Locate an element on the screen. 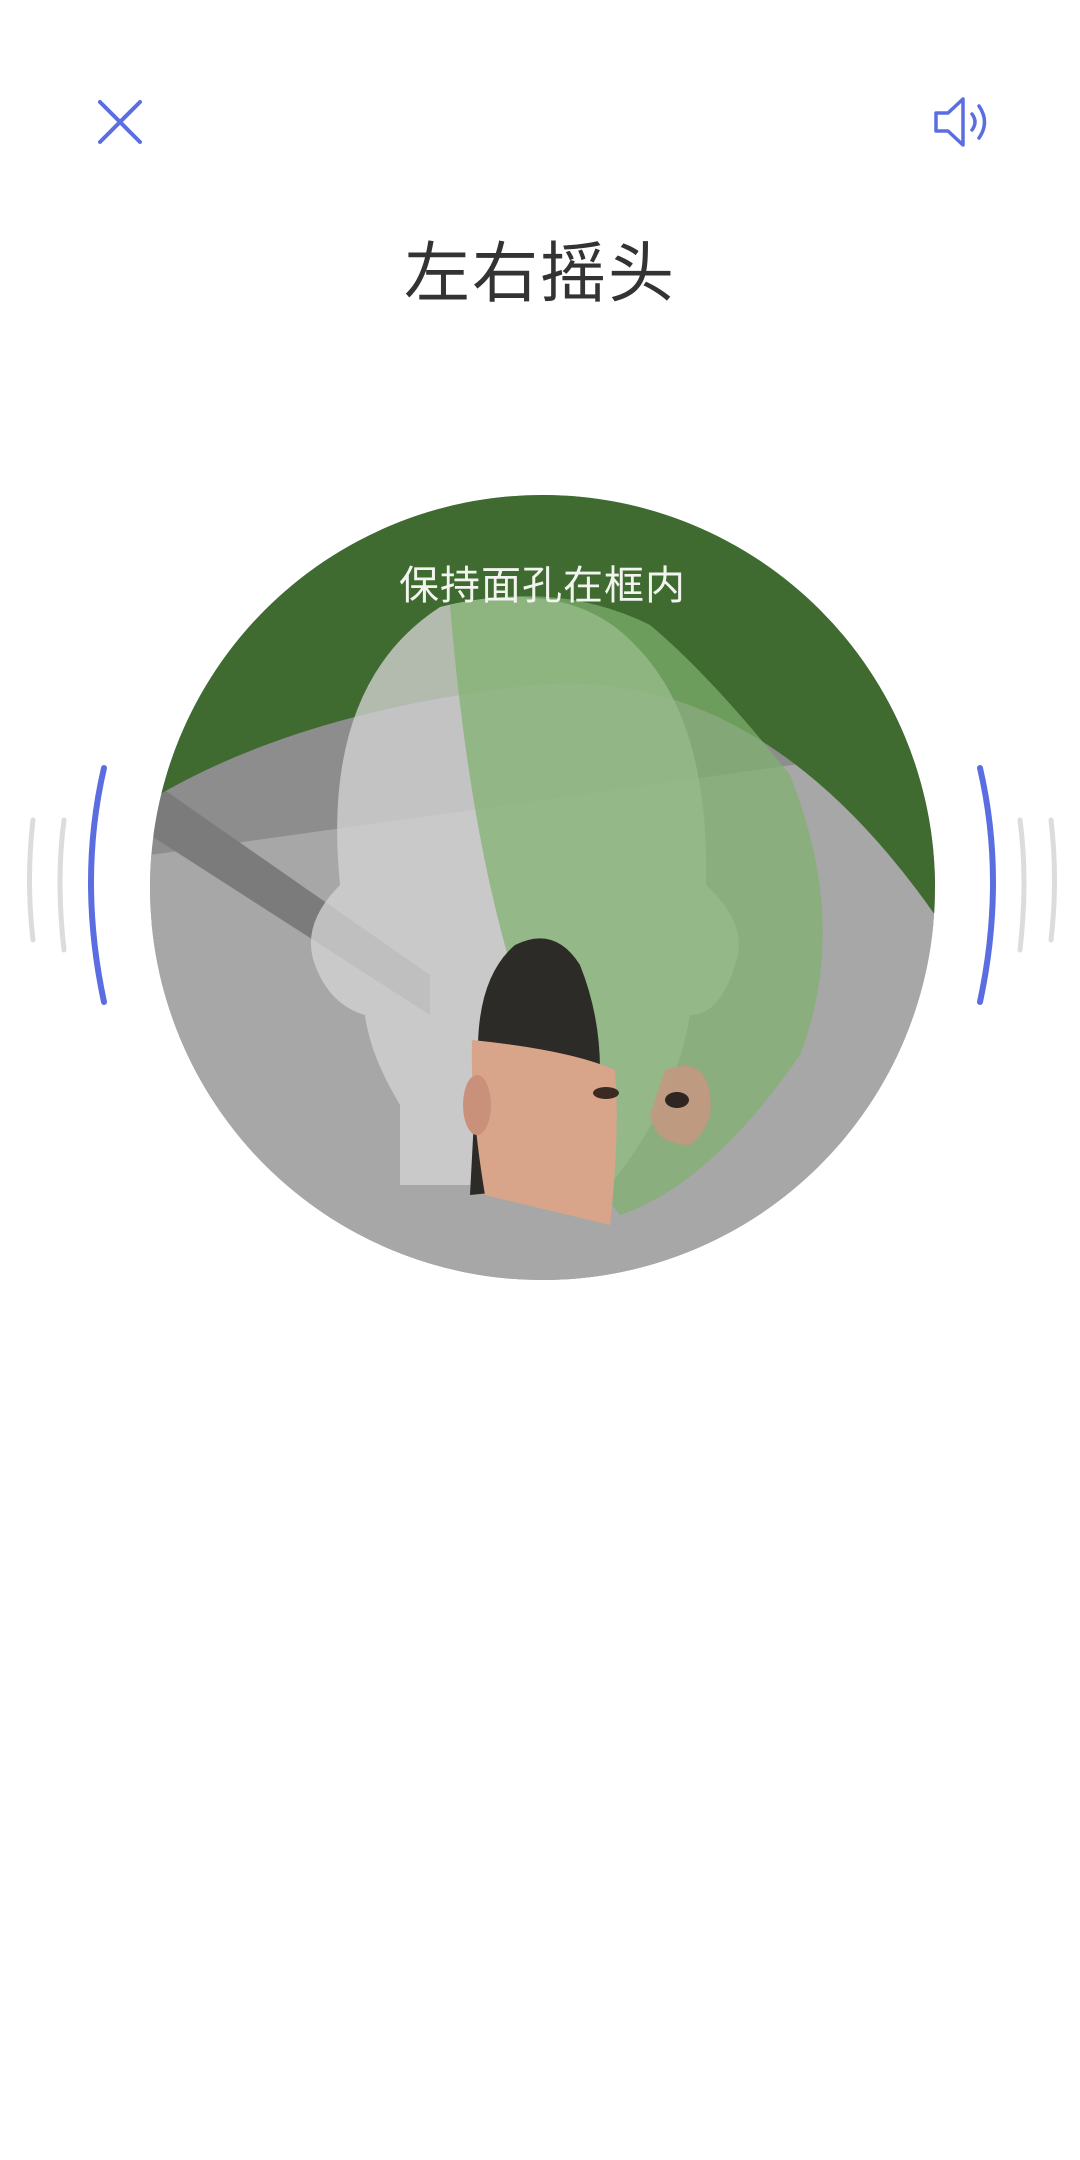 This screenshot has width=1080, height=2160. sound-button is located at coordinates (964, 122).